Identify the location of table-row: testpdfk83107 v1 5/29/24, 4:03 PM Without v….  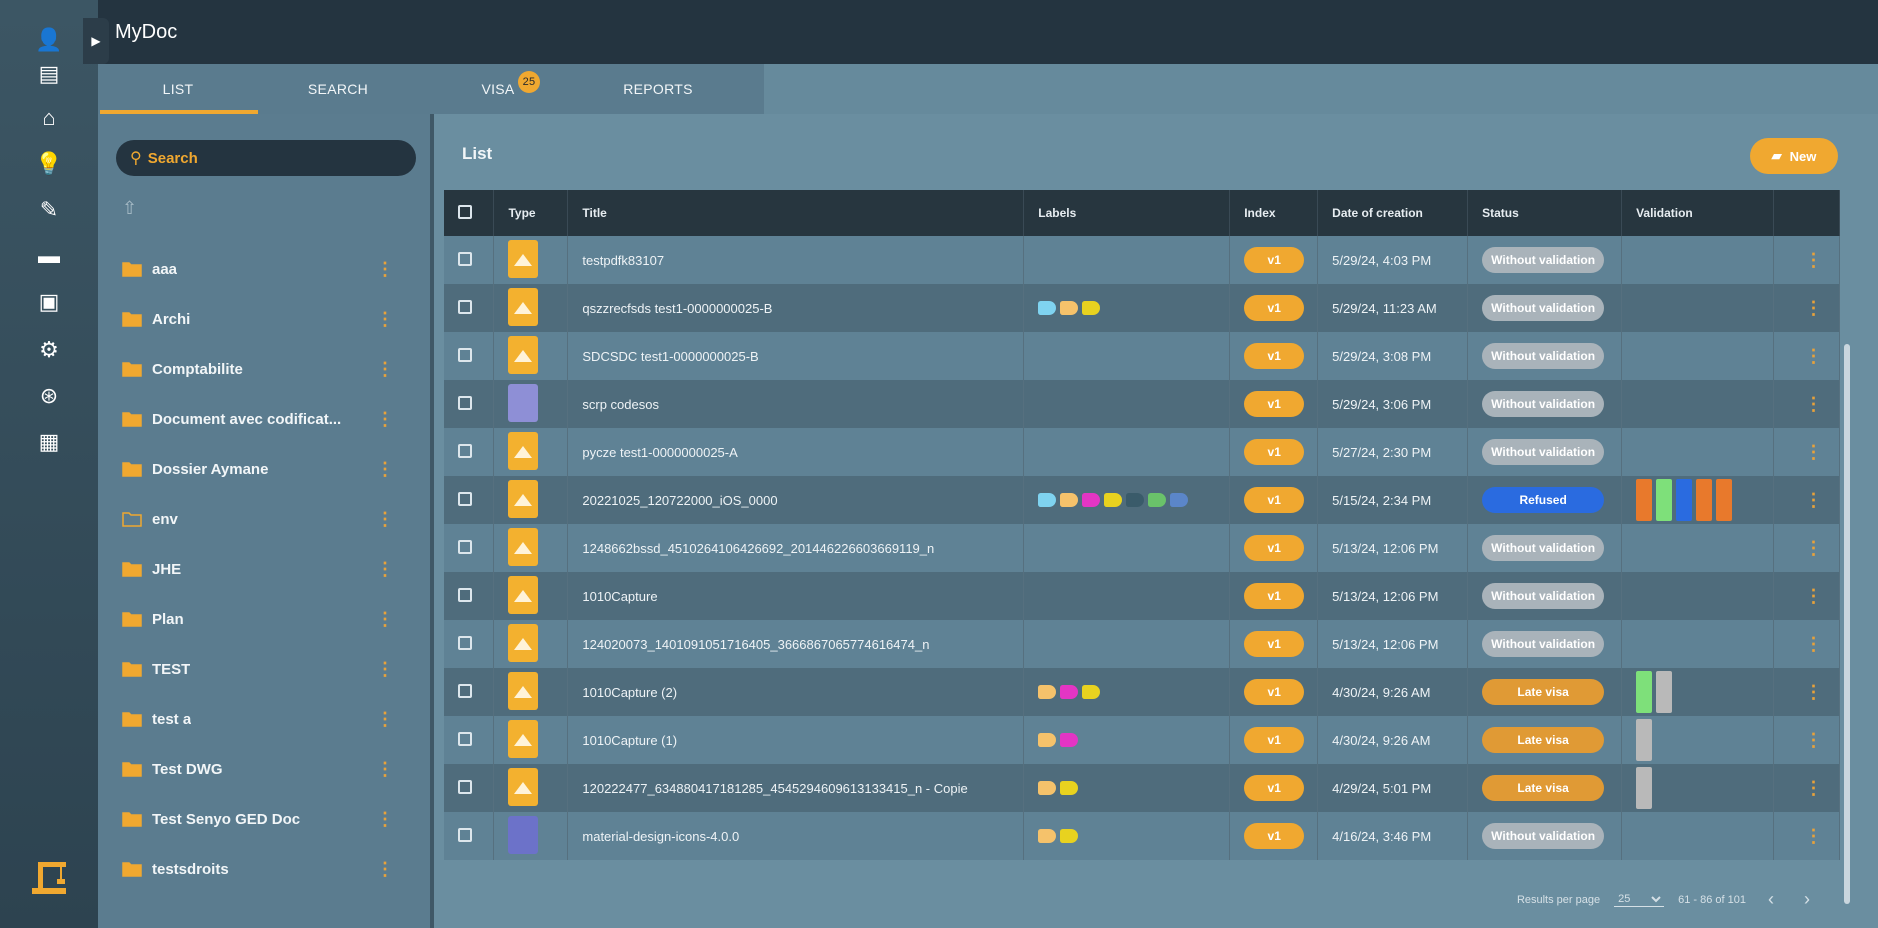
(1142, 260).